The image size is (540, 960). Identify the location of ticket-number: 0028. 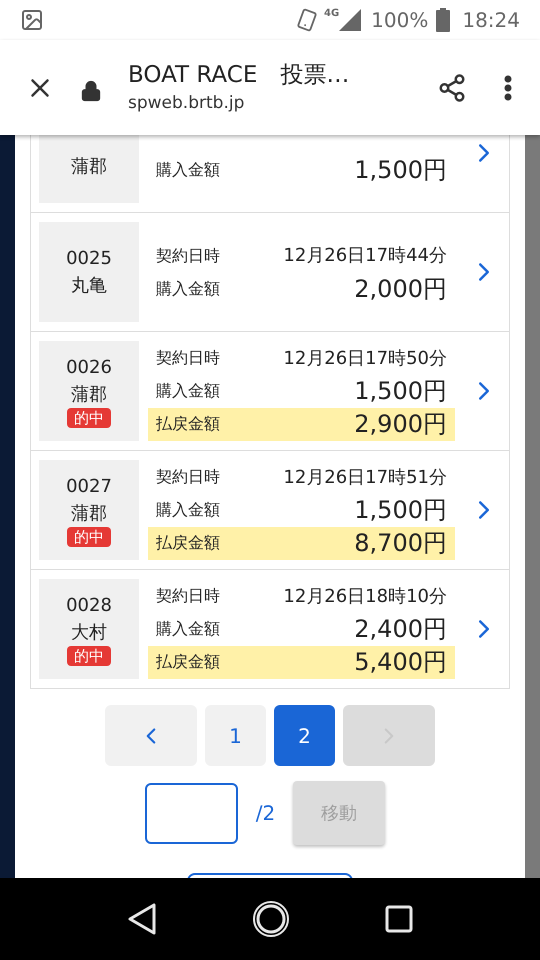
(89, 606).